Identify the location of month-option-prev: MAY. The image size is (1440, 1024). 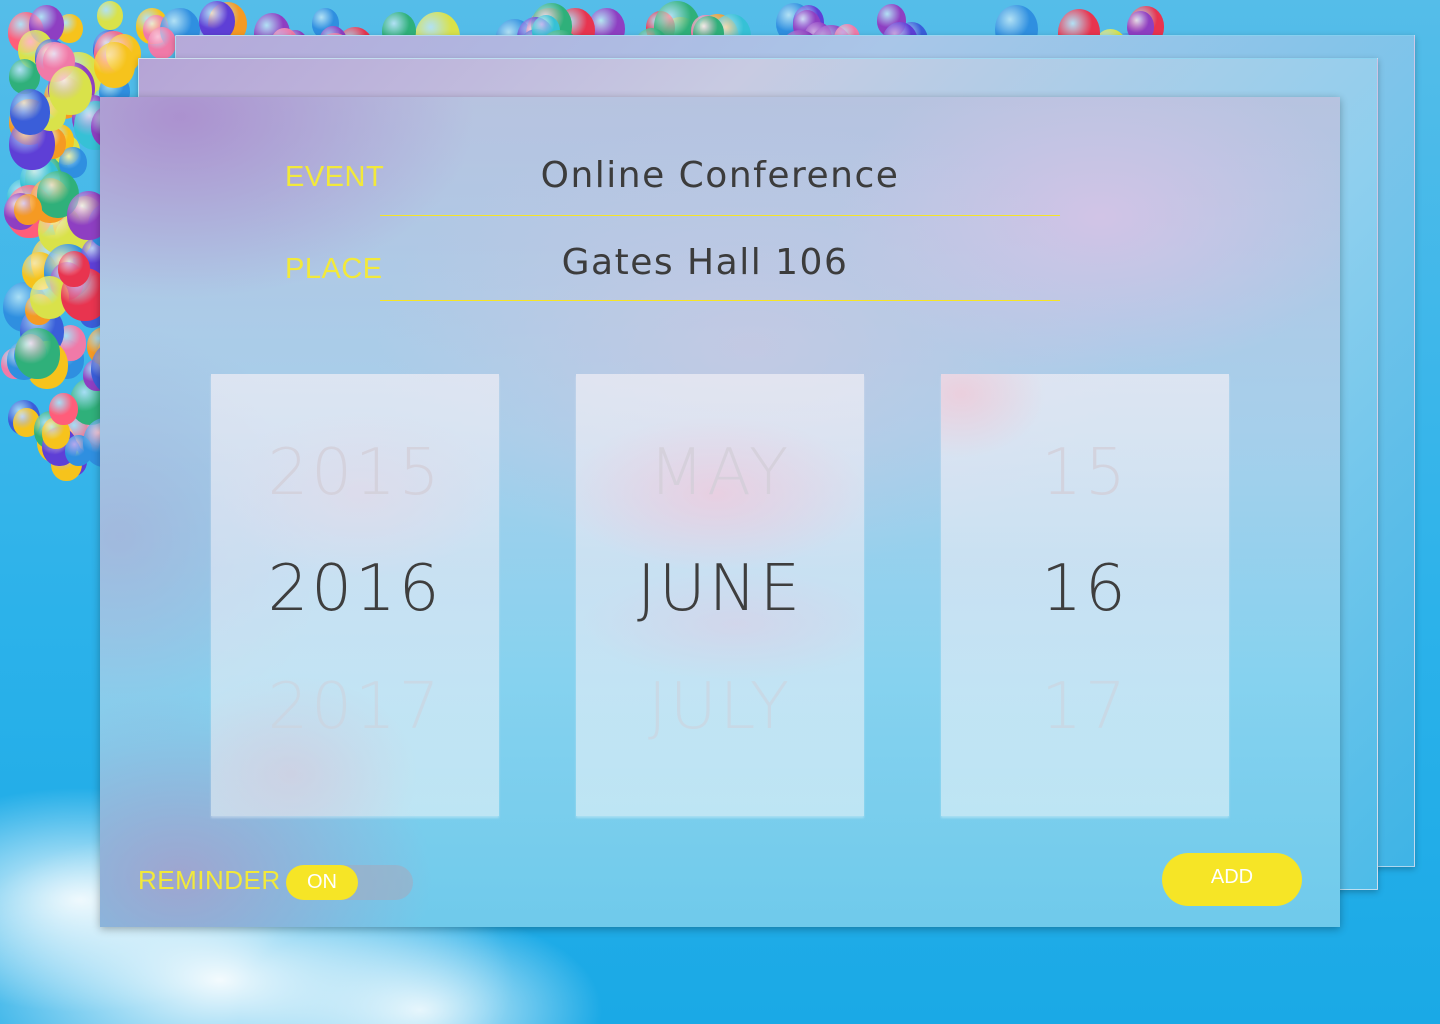
(720, 473).